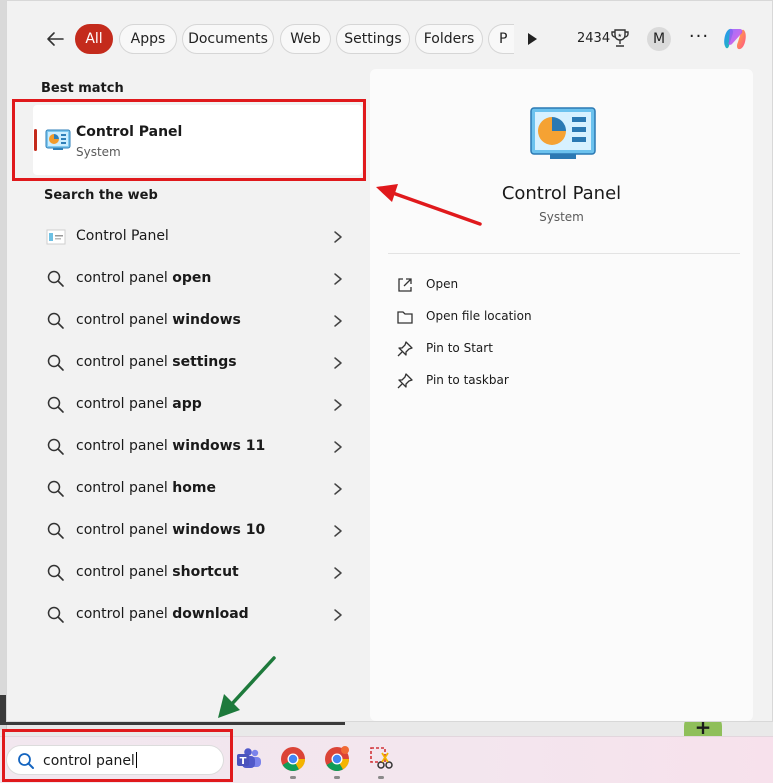 The width and height of the screenshot is (773, 783). Describe the element at coordinates (293, 777) in the screenshot. I see `chrome-running-indicator` at that location.